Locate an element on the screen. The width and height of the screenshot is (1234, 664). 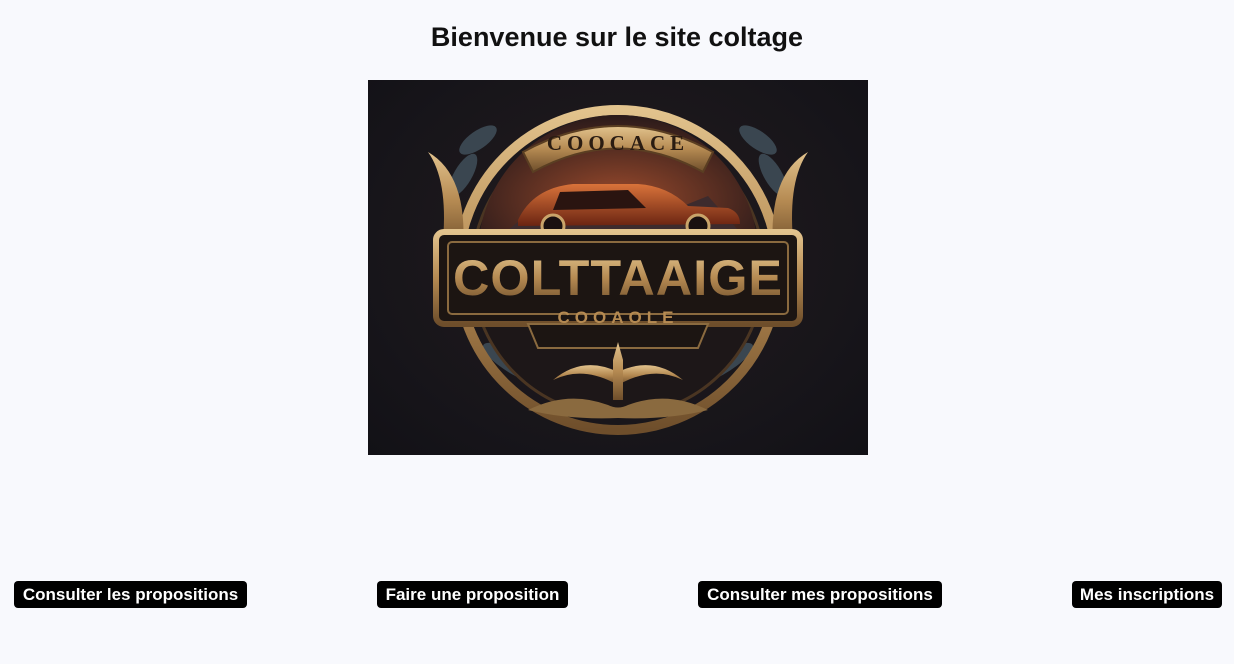
logo-sub-text: COOAOLE is located at coordinates (618, 317).